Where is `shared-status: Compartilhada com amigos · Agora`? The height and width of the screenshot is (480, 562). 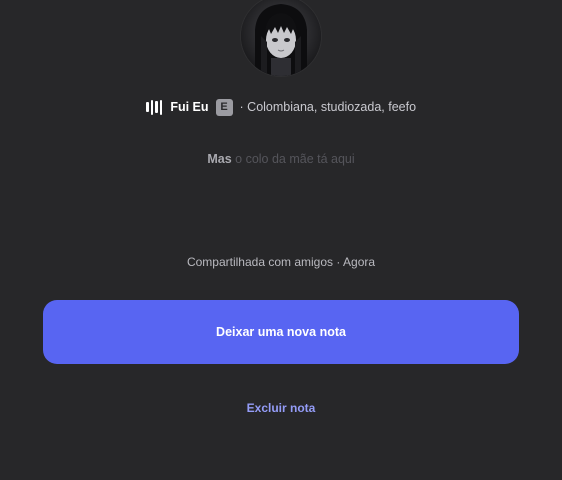
shared-status: Compartilhada com amigos · Agora is located at coordinates (281, 262).